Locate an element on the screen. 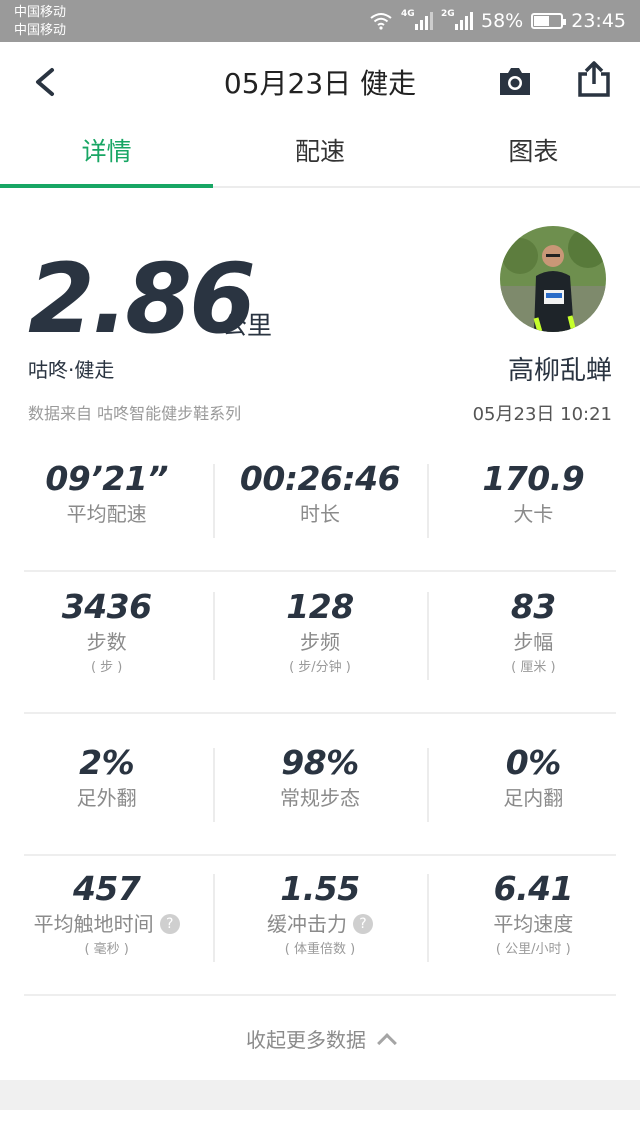 This screenshot has height=1138, width=640. data-source: 数据来自 咕咚智能健步鞋系列 is located at coordinates (135, 413).